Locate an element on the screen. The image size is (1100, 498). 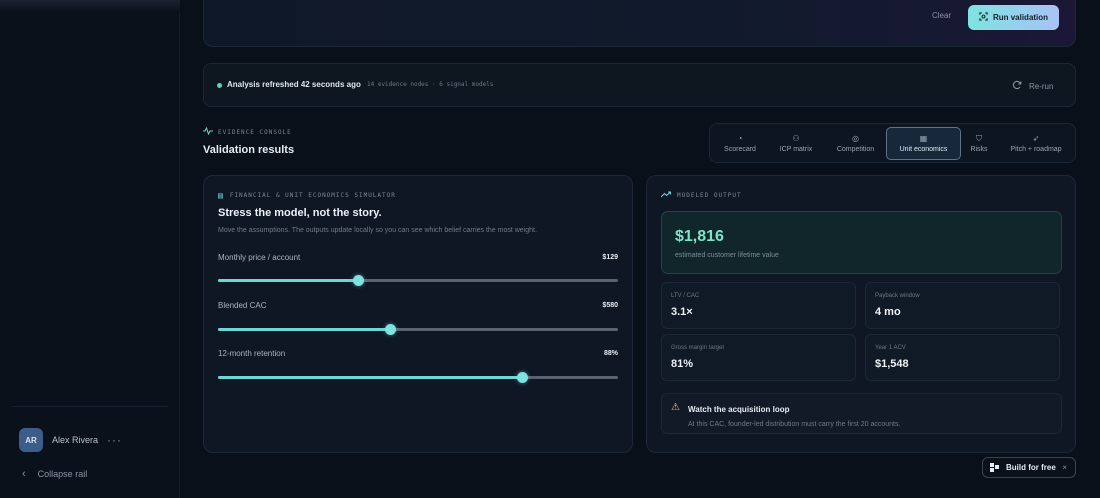
tab-icp-matrix: ⚇ ICP matrix is located at coordinates (796, 143).